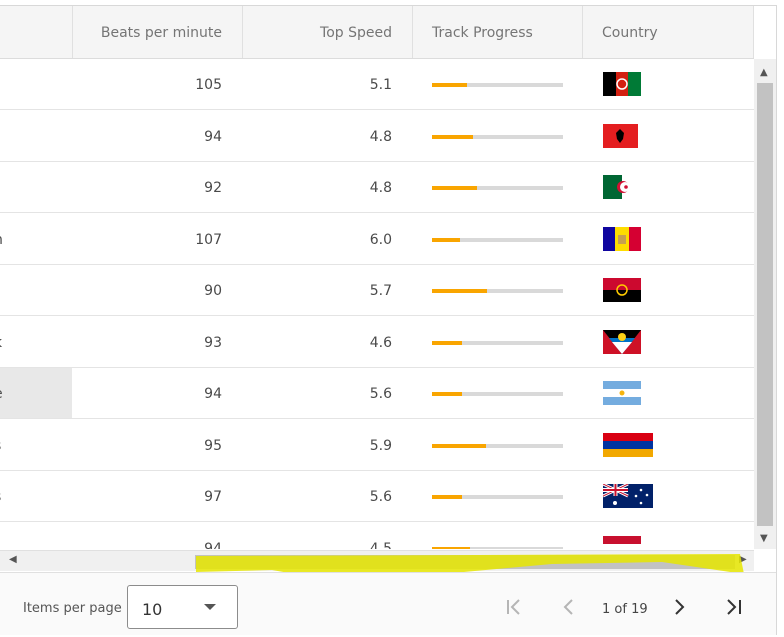 The width and height of the screenshot is (784, 637). Describe the element at coordinates (327, 32) in the screenshot. I see `column-header-speed: Top Speed` at that location.